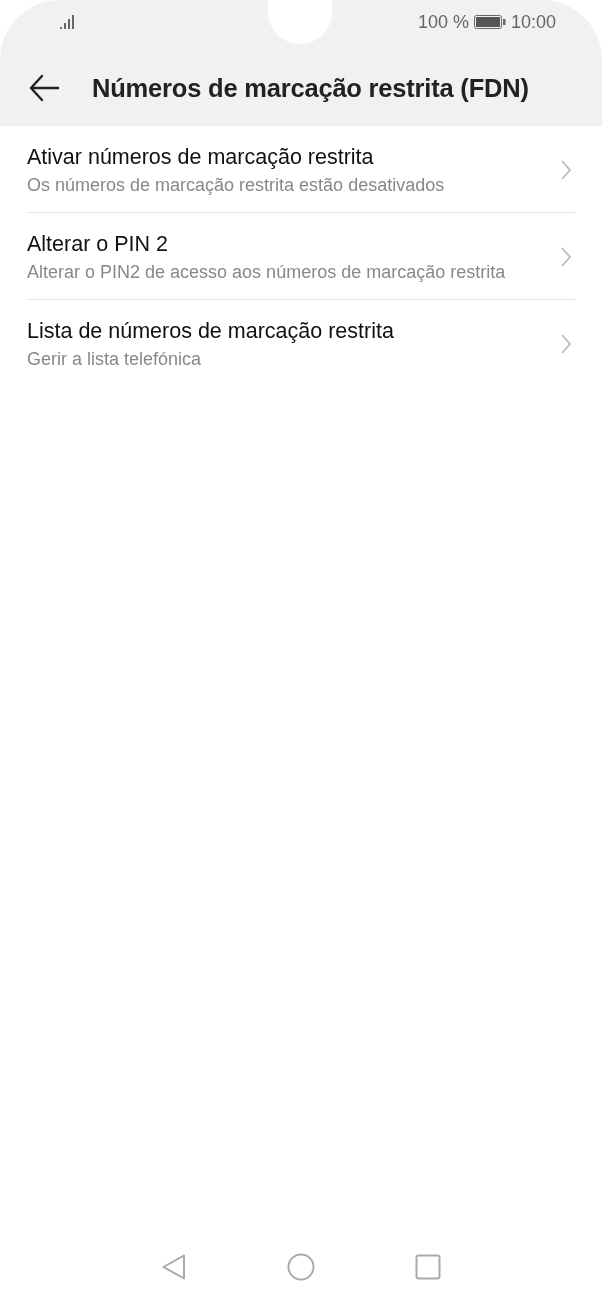 This screenshot has width=602, height=1306. I want to click on battery-icon, so click(489, 22).